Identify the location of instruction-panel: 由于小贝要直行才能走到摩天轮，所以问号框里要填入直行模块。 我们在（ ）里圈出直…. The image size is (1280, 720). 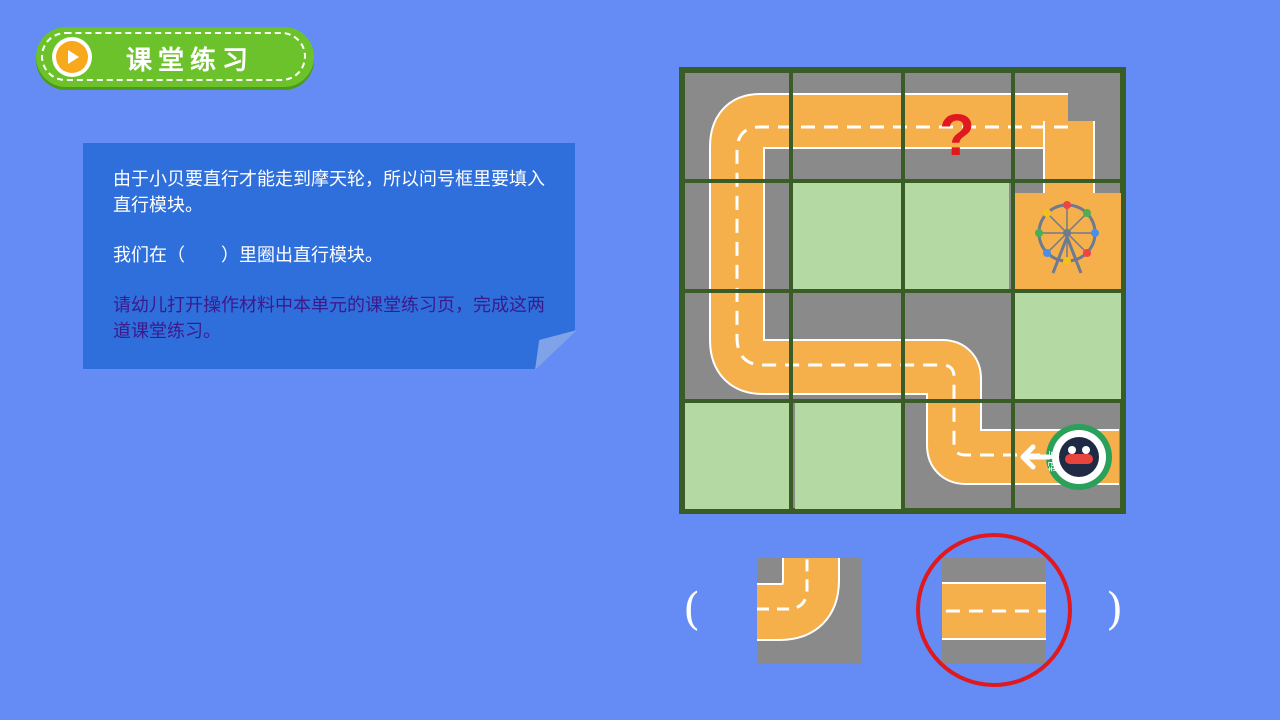
(329, 256).